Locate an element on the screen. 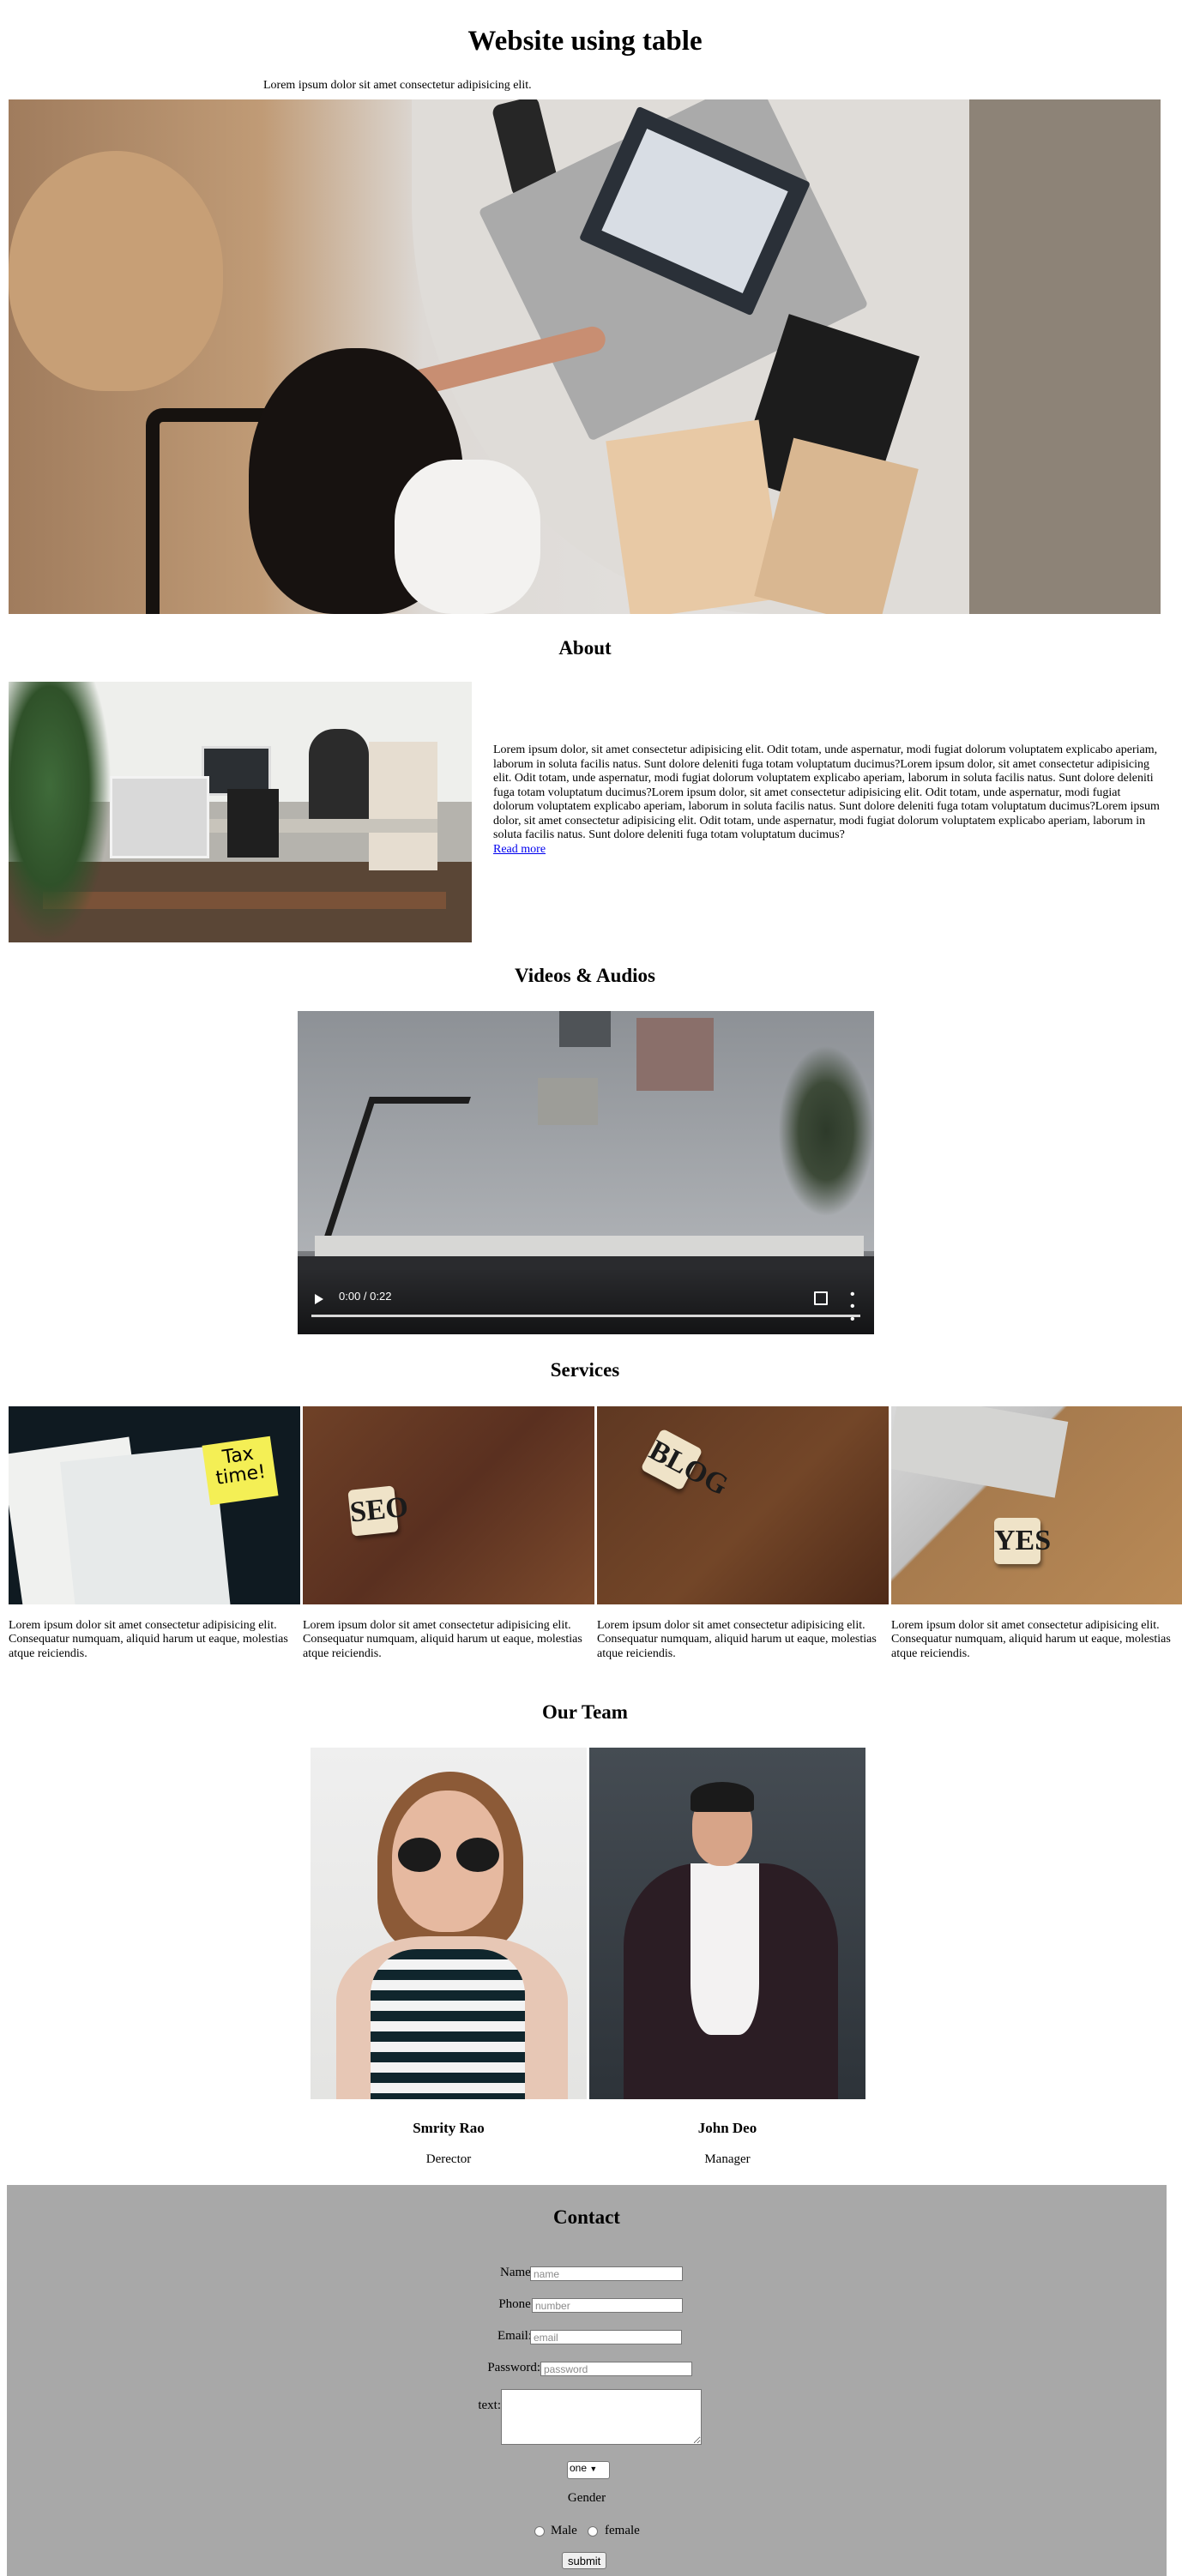  about-heading: About is located at coordinates (585, 648).